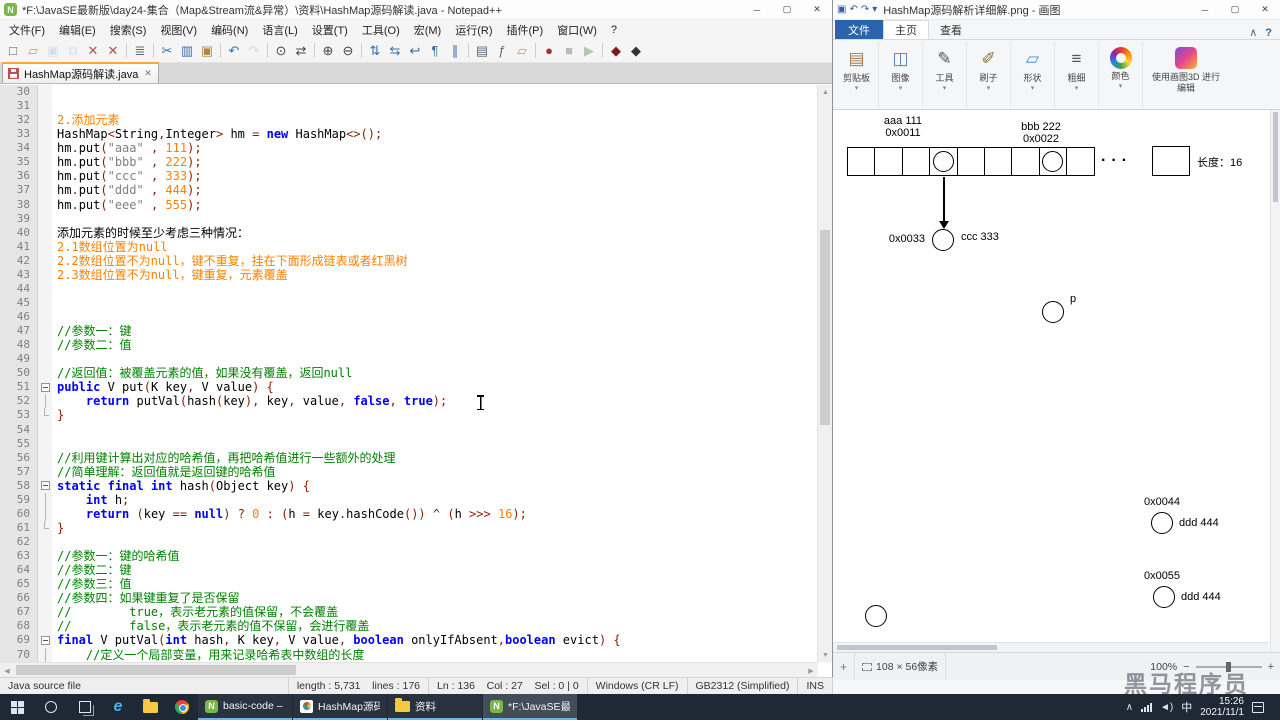  What do you see at coordinates (409, 542) in the screenshot?
I see `code-line: 62` at bounding box center [409, 542].